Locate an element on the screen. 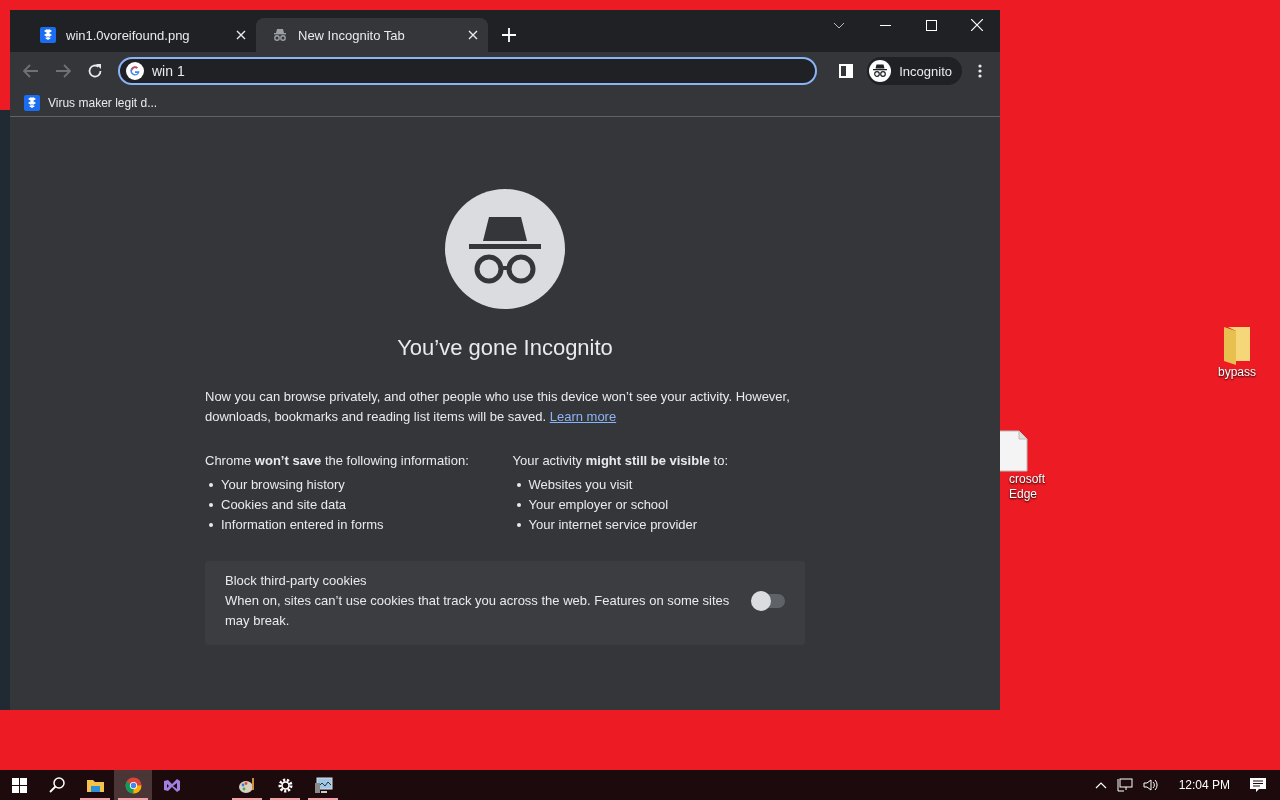 The height and width of the screenshot is (800, 1280). network-icon is located at coordinates (1124, 785).